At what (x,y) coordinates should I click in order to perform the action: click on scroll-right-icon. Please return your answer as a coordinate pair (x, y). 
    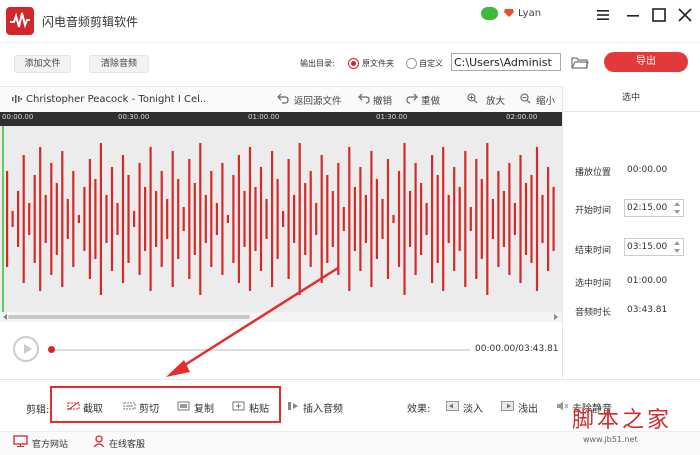
    Looking at the image, I should click on (556, 317).